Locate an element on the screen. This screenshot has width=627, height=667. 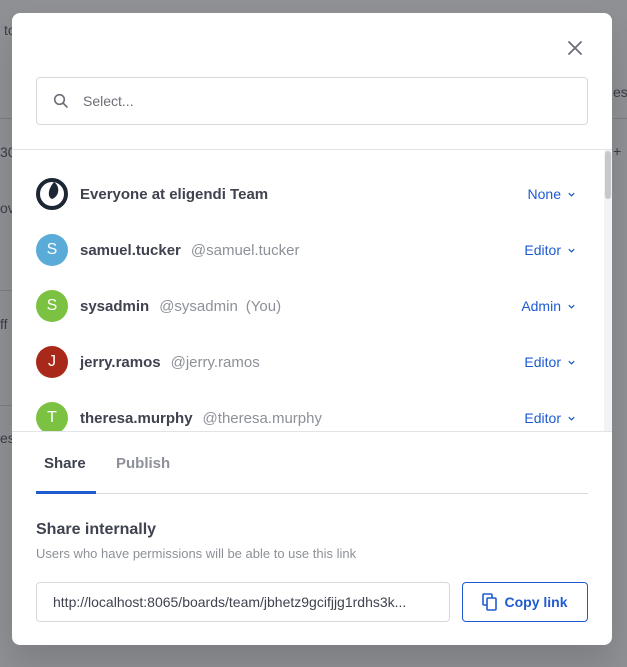
member-name: jerry.ramos is located at coordinates (120, 362).